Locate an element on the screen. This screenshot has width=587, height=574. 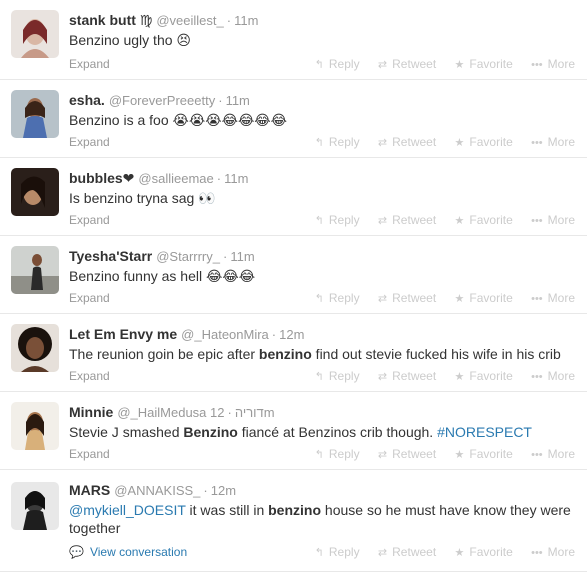
reply-icon: ↰ is located at coordinates (319, 299).